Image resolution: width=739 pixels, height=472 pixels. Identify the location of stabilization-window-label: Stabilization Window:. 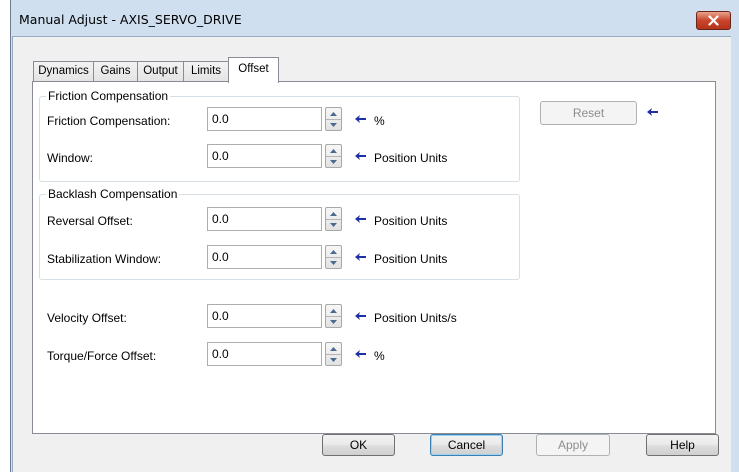
(104, 259).